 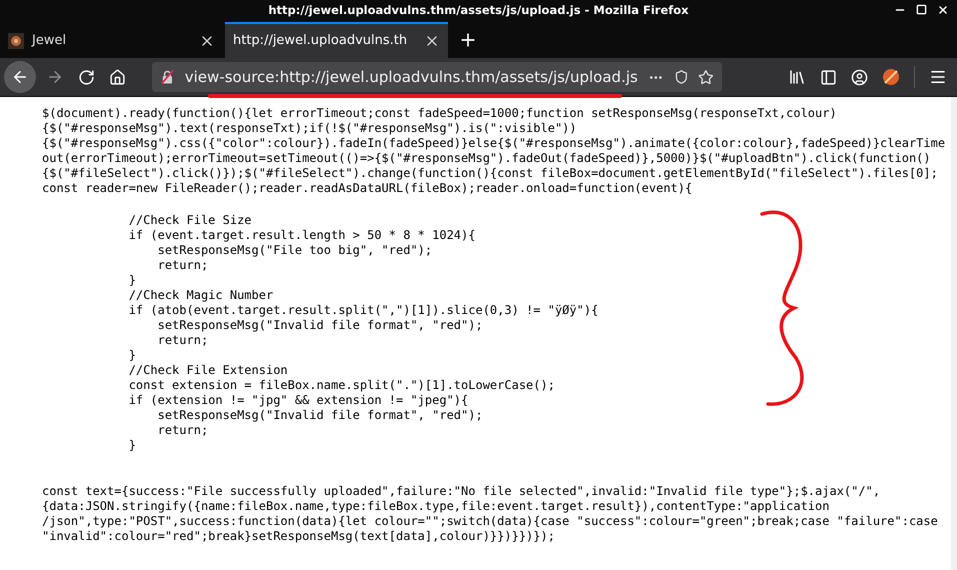 I want to click on source-line: if (atob(event.target.result.split(",")[1]).slice(0,3) != "ÿØÿ"){, so click(x=363, y=310).